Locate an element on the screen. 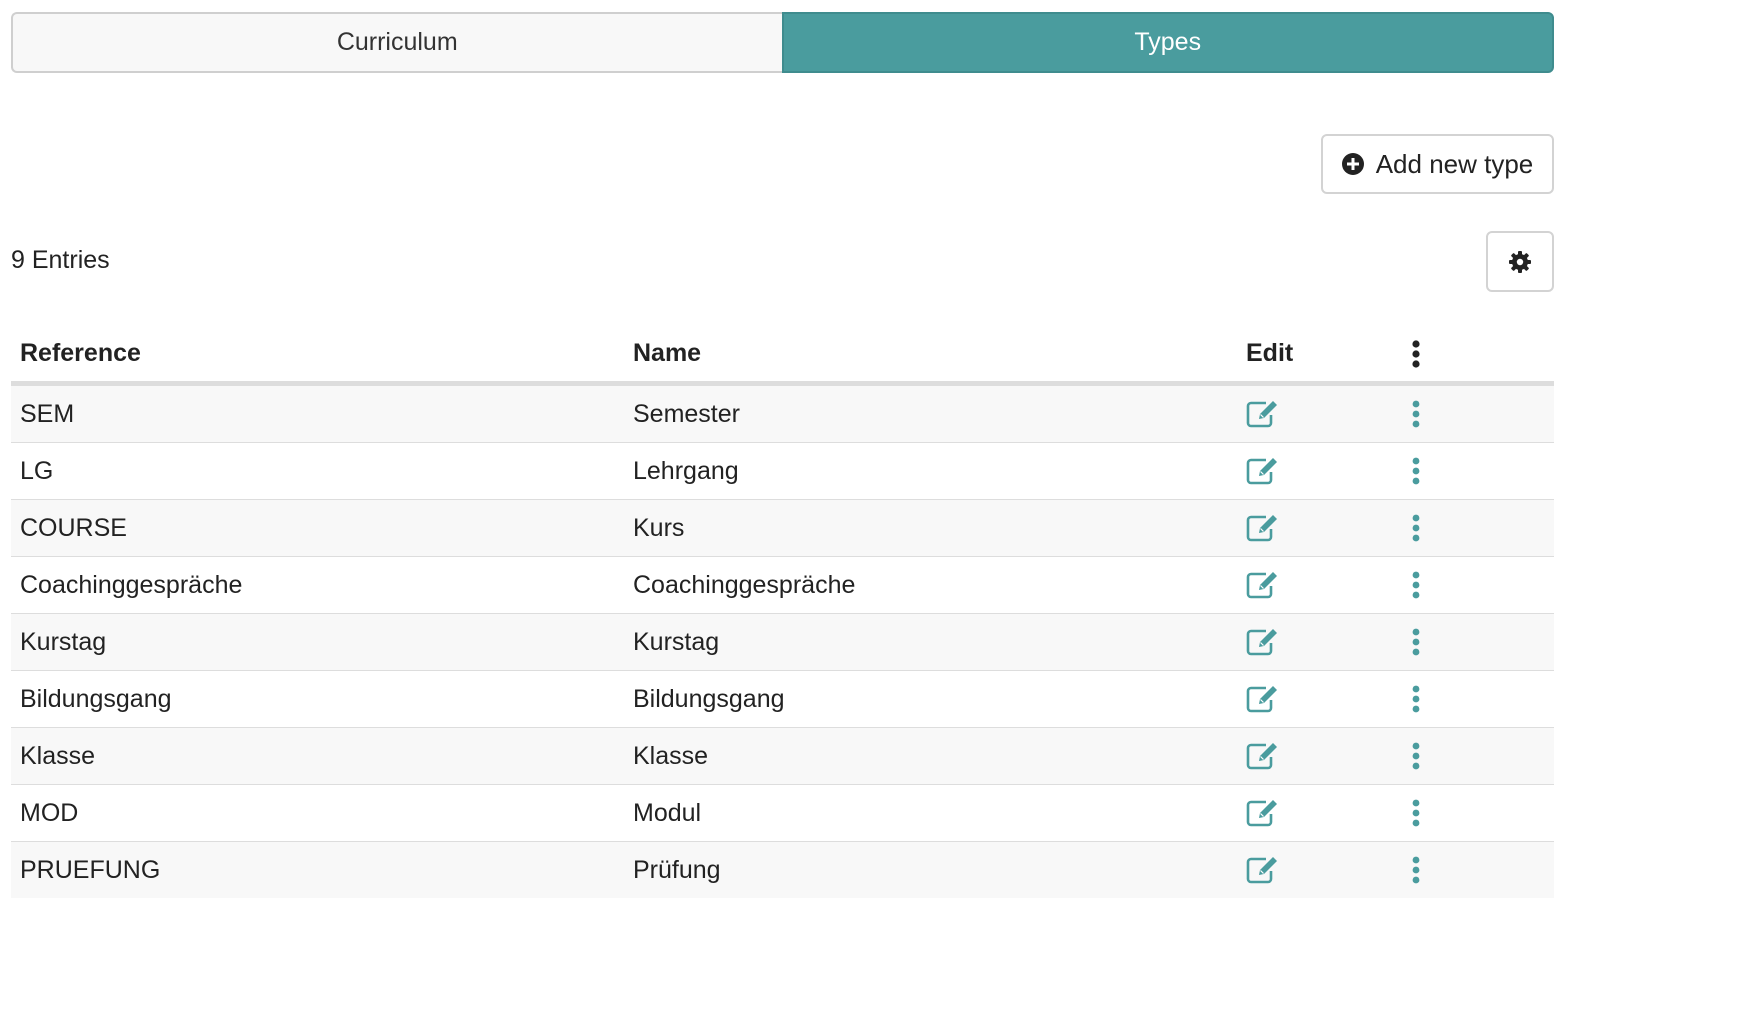 Image resolution: width=1762 pixels, height=1024 pixels. table-row: PRUEFUNG Prüfung is located at coordinates (782, 870).